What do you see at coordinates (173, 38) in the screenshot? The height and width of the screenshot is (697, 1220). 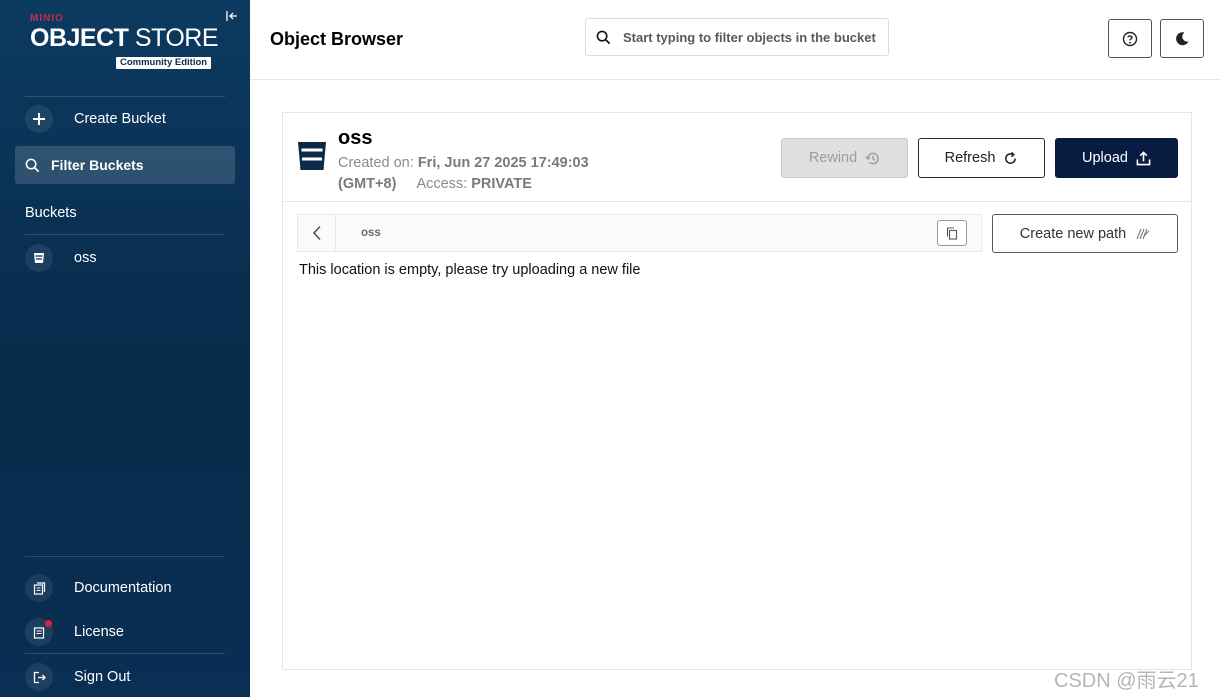 I see `logo-product-light: STORE` at bounding box center [173, 38].